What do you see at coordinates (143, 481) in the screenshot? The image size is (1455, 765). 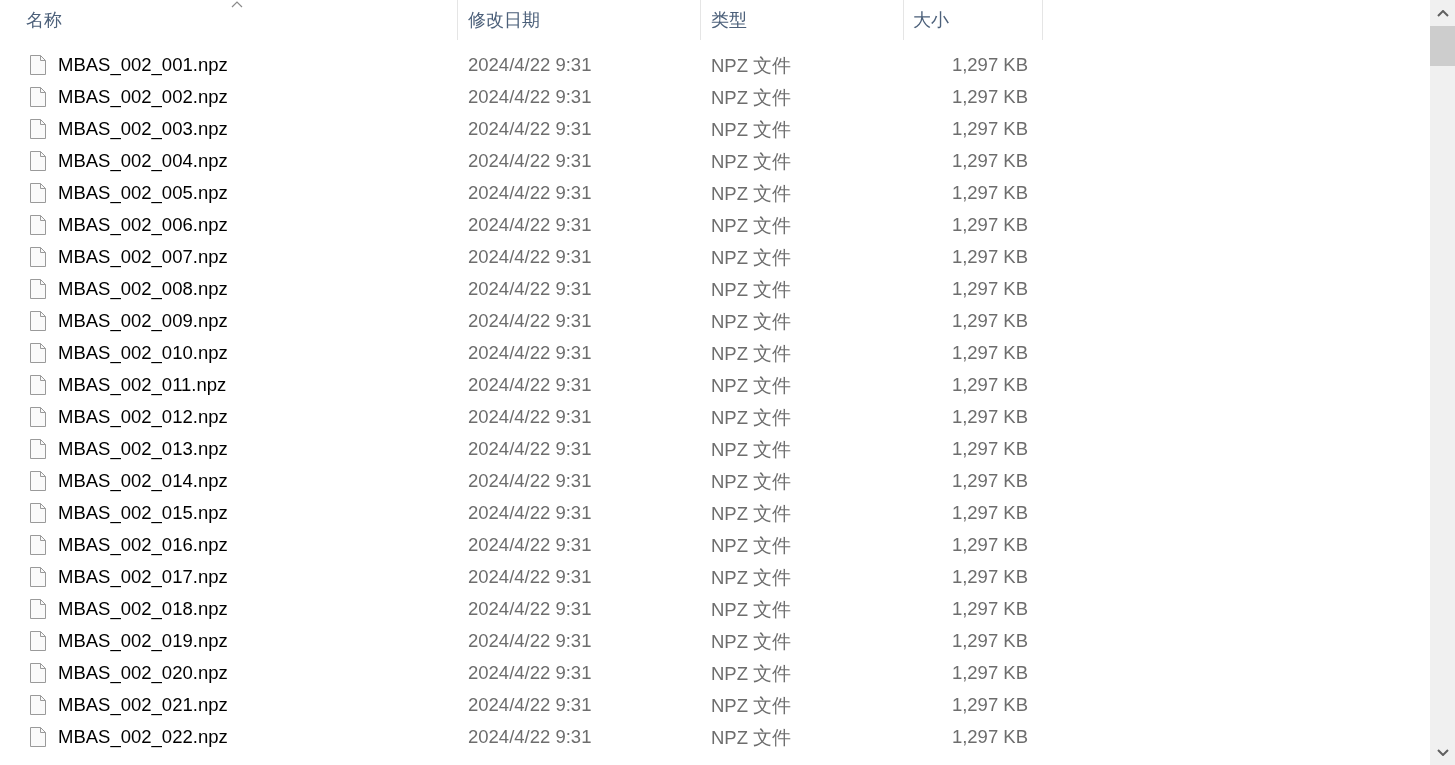 I see `file-name-cell: MBAS_002_014.npz` at bounding box center [143, 481].